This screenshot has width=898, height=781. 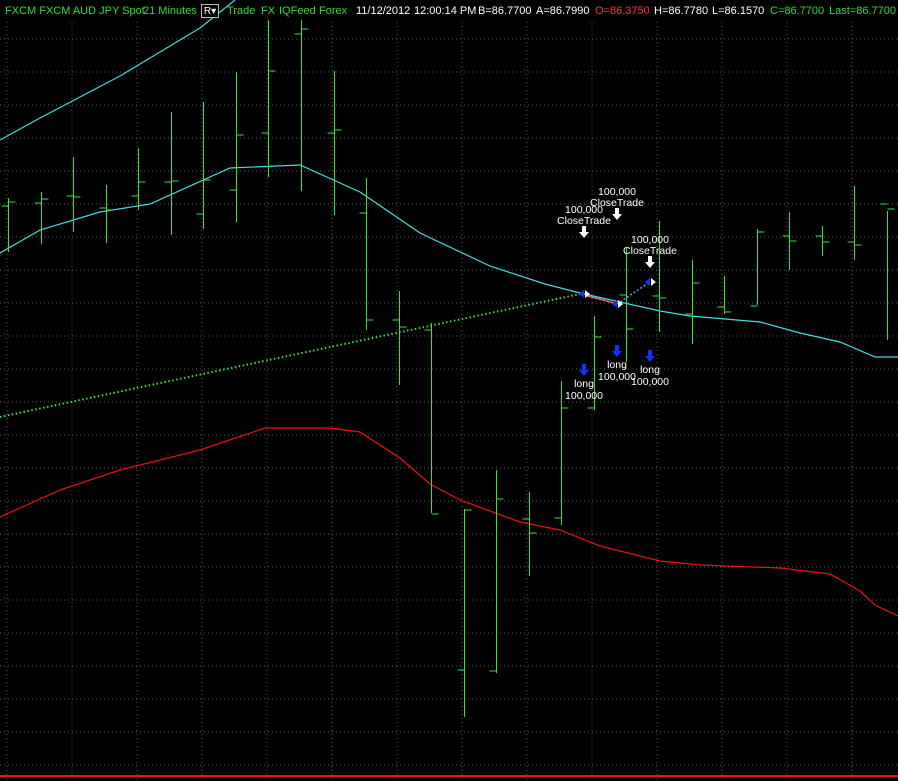 I want to click on exit-position-marker, so click(x=653, y=282).